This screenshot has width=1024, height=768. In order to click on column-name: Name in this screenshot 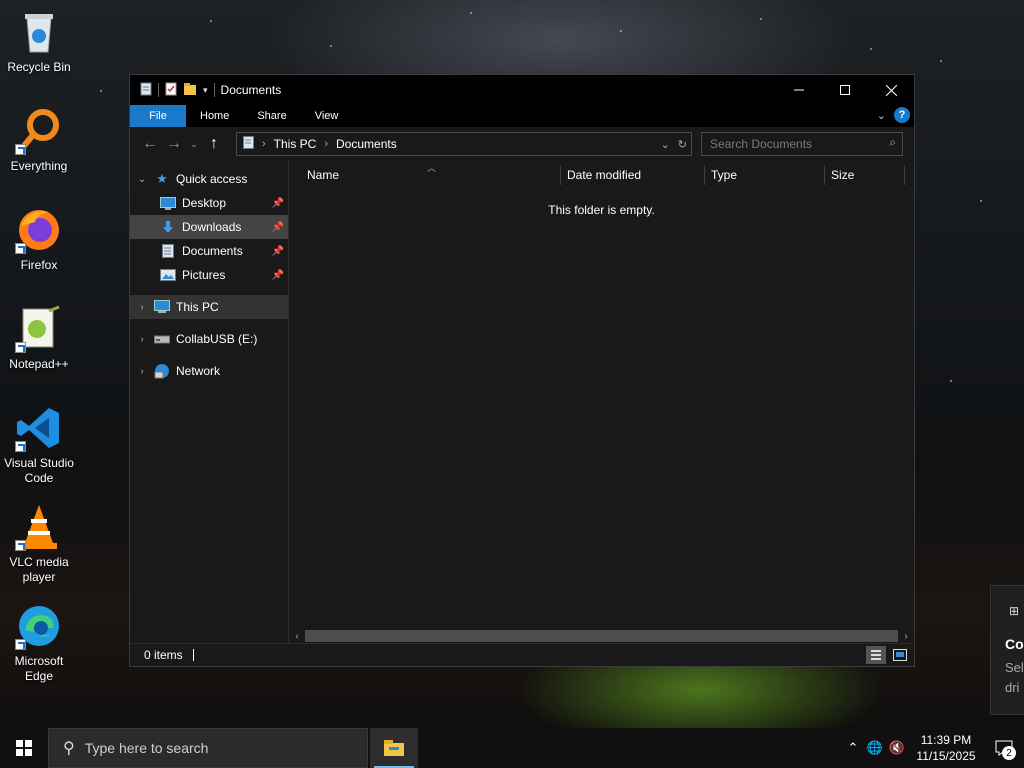, I will do `click(425, 175)`.